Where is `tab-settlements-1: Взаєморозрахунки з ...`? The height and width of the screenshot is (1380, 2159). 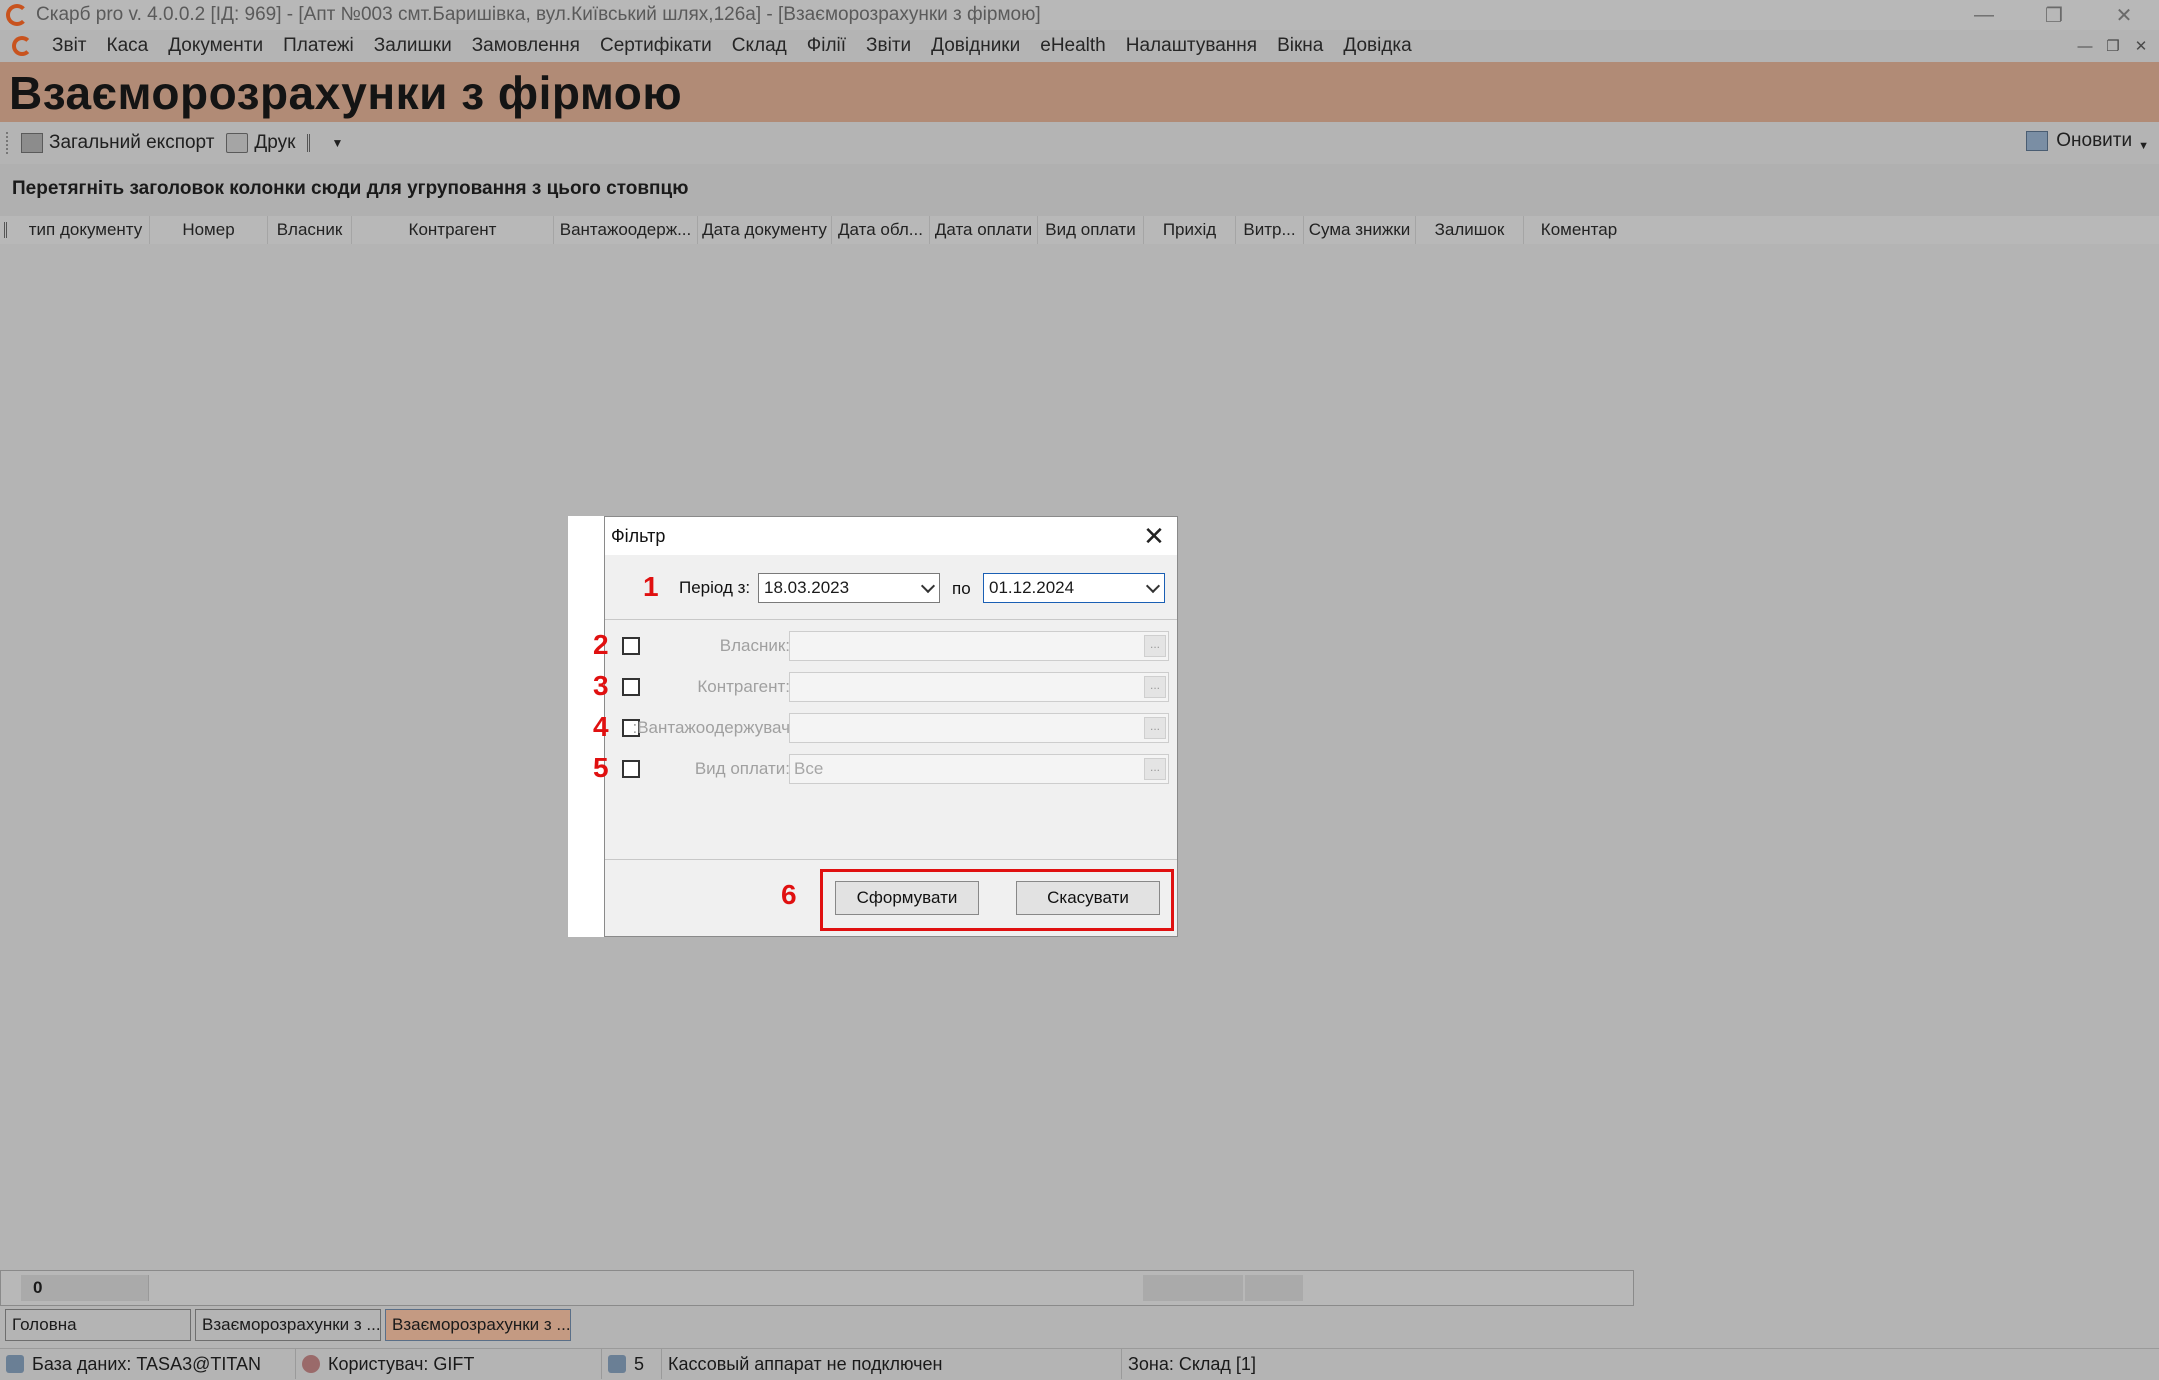
tab-settlements-1: Взаєморозрахунки з ... is located at coordinates (288, 1325).